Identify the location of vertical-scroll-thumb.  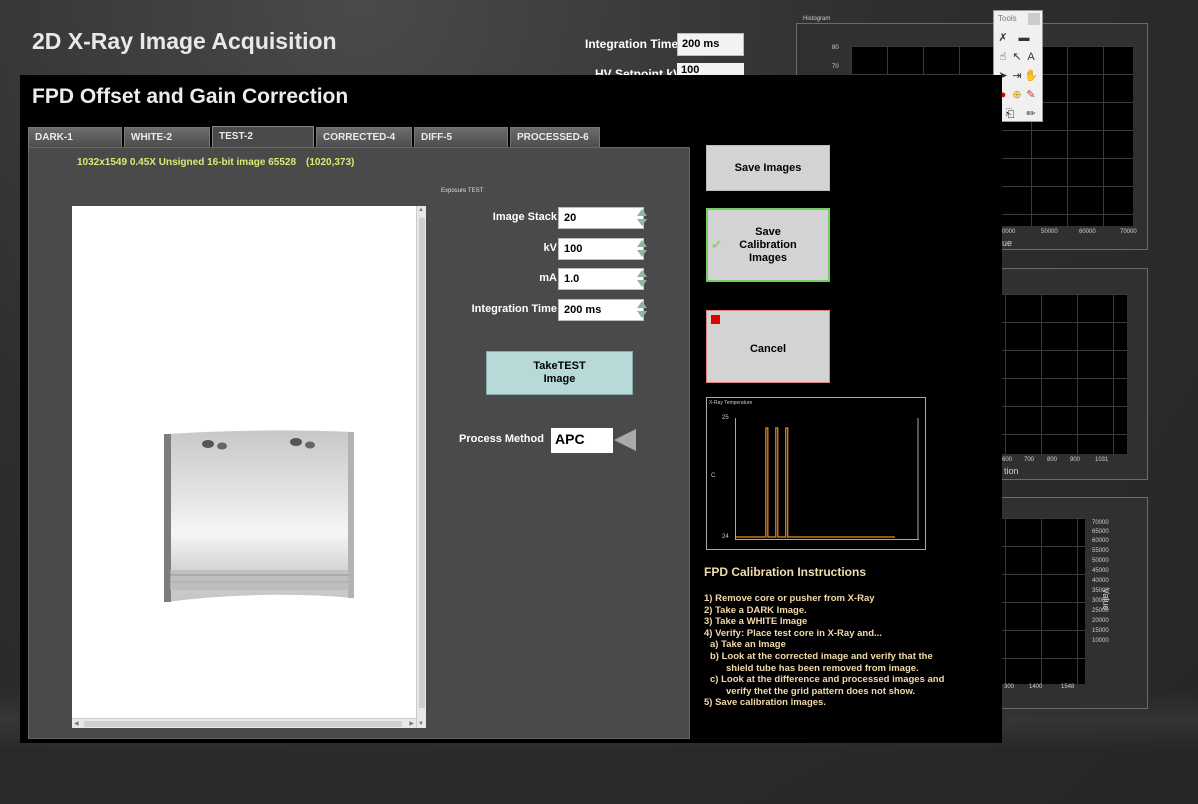
(422, 463).